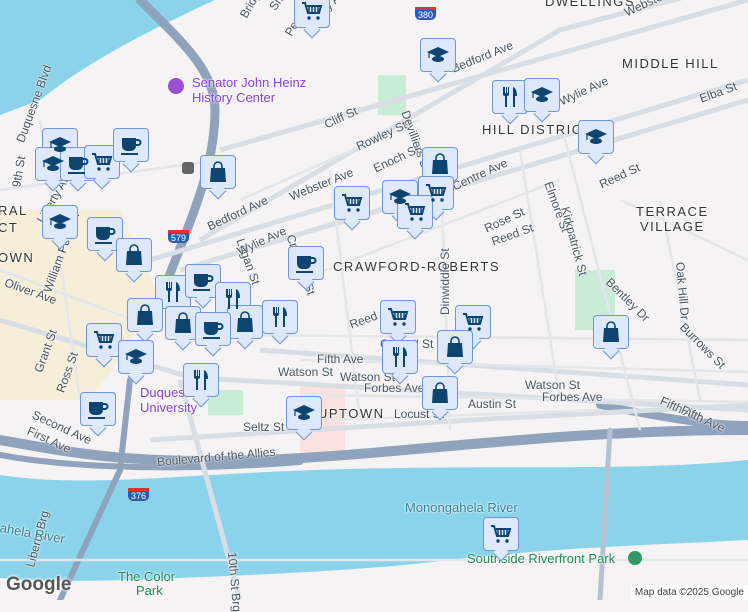 The height and width of the screenshot is (612, 748). What do you see at coordinates (689, 592) in the screenshot?
I see `map-attribution: Map data ©2025 Google` at bounding box center [689, 592].